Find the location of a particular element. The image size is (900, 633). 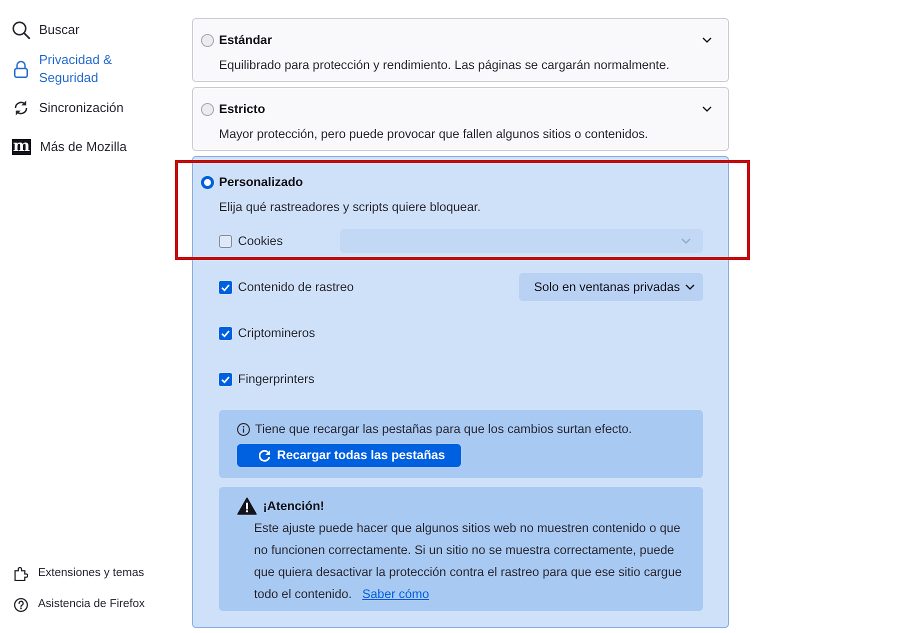

info-icon is located at coordinates (243, 429).